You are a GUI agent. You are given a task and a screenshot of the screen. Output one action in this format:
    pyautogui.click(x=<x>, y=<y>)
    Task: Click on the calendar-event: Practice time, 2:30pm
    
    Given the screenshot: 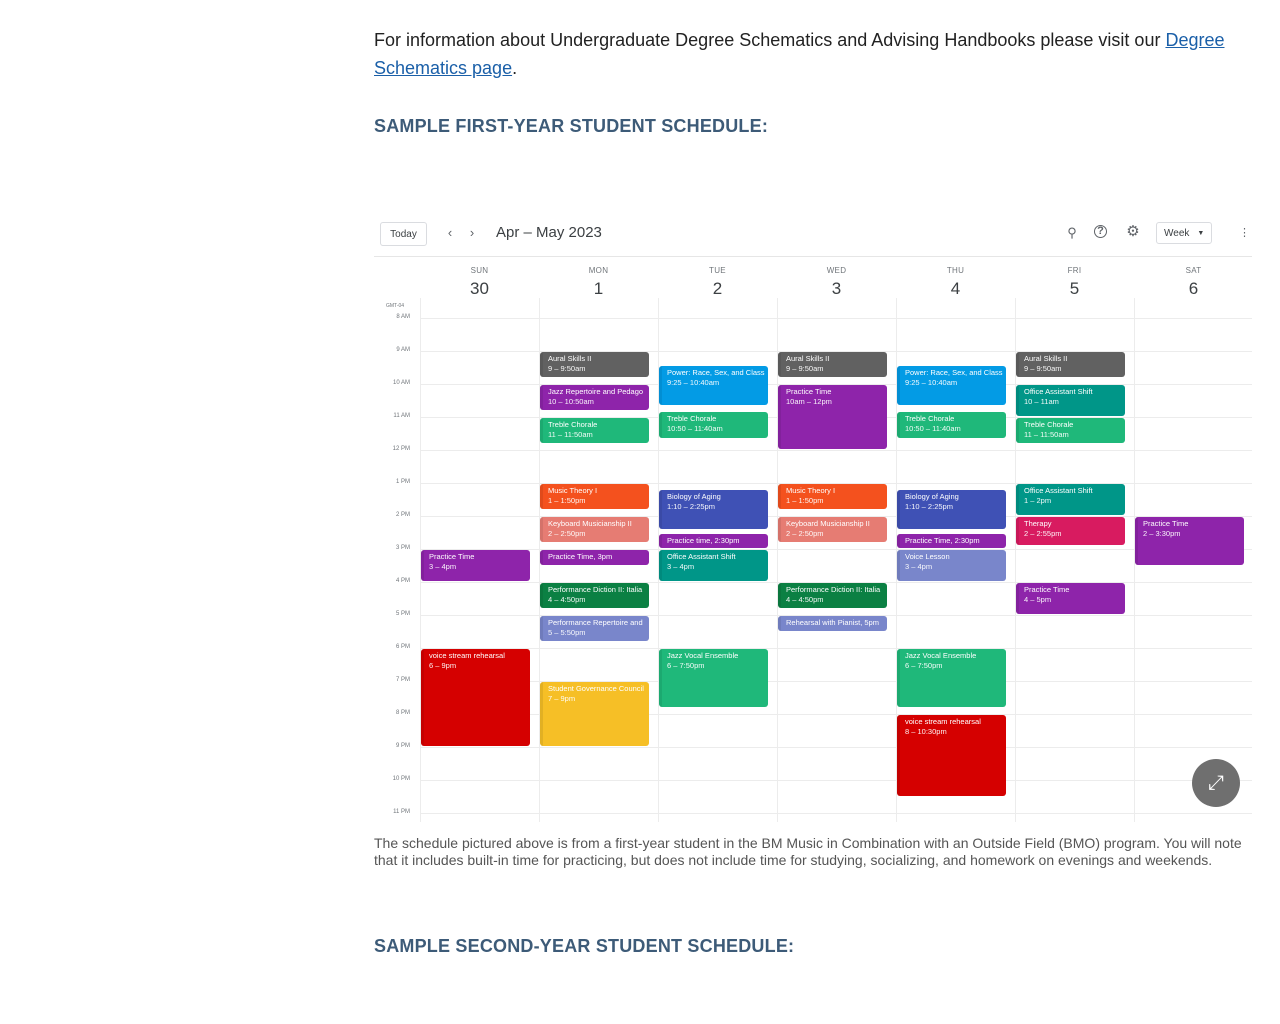 What is the action you would take?
    pyautogui.click(x=713, y=540)
    